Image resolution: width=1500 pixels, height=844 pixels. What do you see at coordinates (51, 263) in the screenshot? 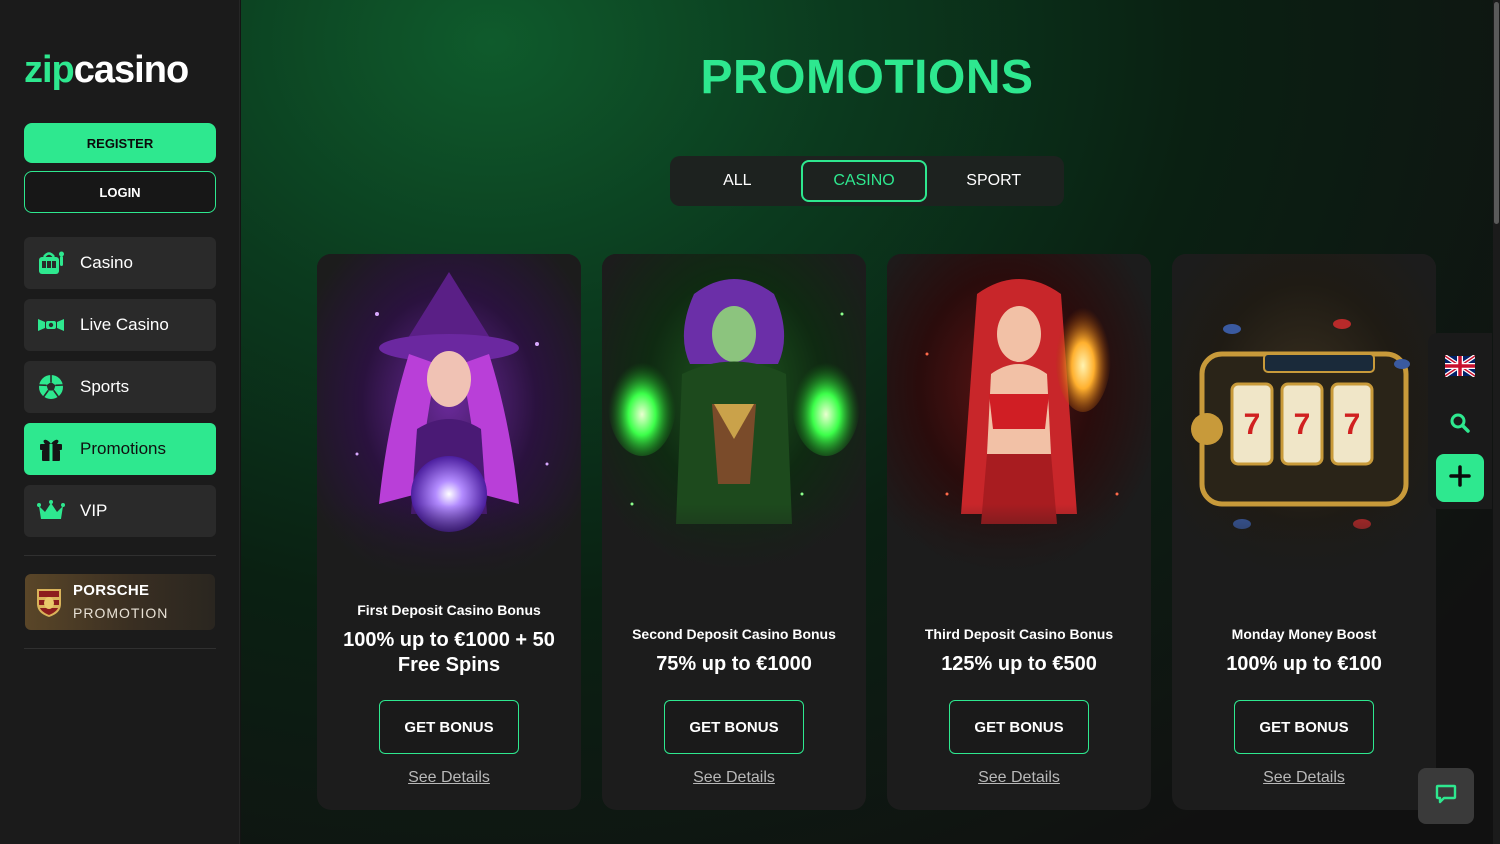
I see `slot-machine-icon` at bounding box center [51, 263].